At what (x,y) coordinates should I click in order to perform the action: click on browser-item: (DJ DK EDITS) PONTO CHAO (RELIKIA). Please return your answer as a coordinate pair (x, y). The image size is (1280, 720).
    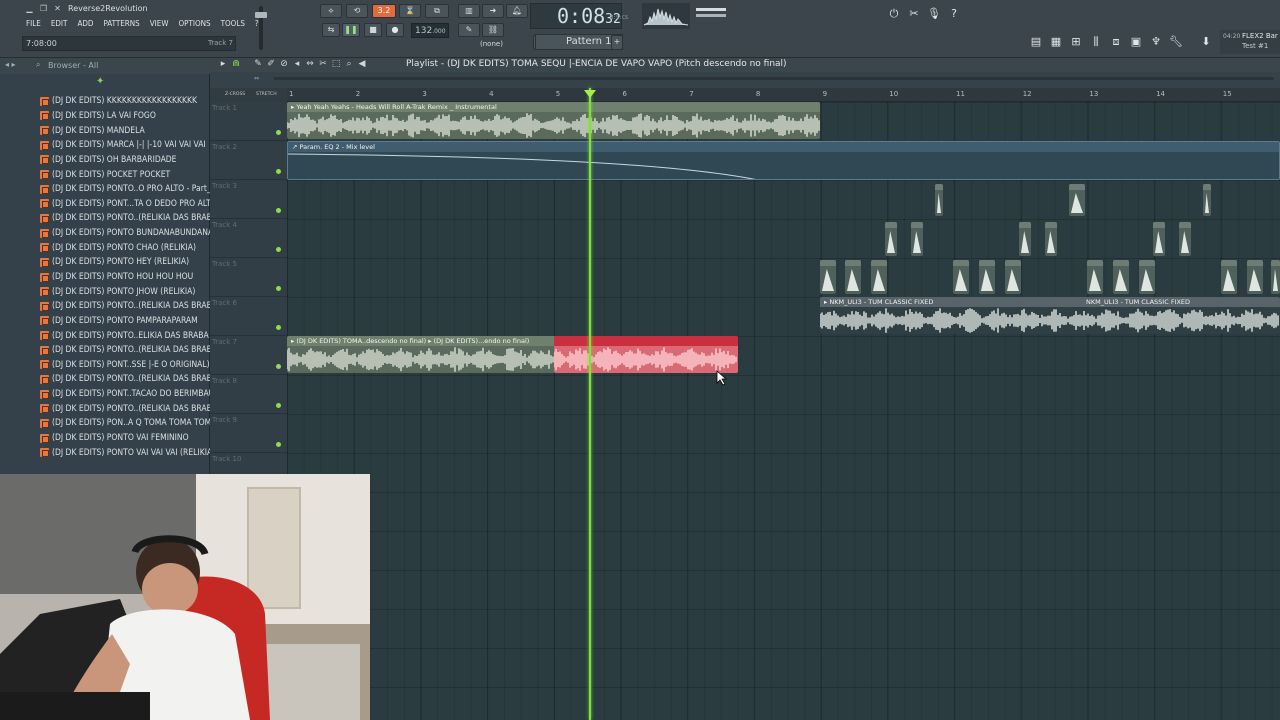
    Looking at the image, I should click on (130, 247).